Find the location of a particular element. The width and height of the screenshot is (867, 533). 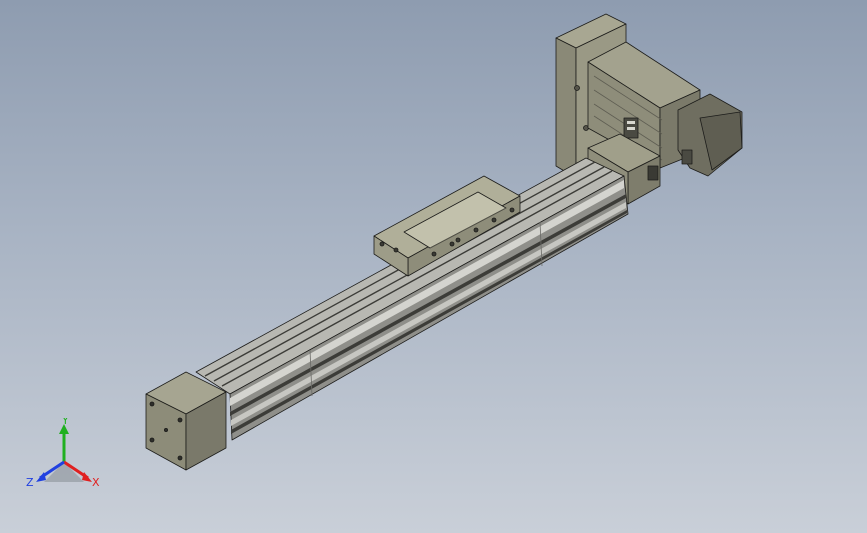

orientation-triad: Y X Z is located at coordinates (63, 453).